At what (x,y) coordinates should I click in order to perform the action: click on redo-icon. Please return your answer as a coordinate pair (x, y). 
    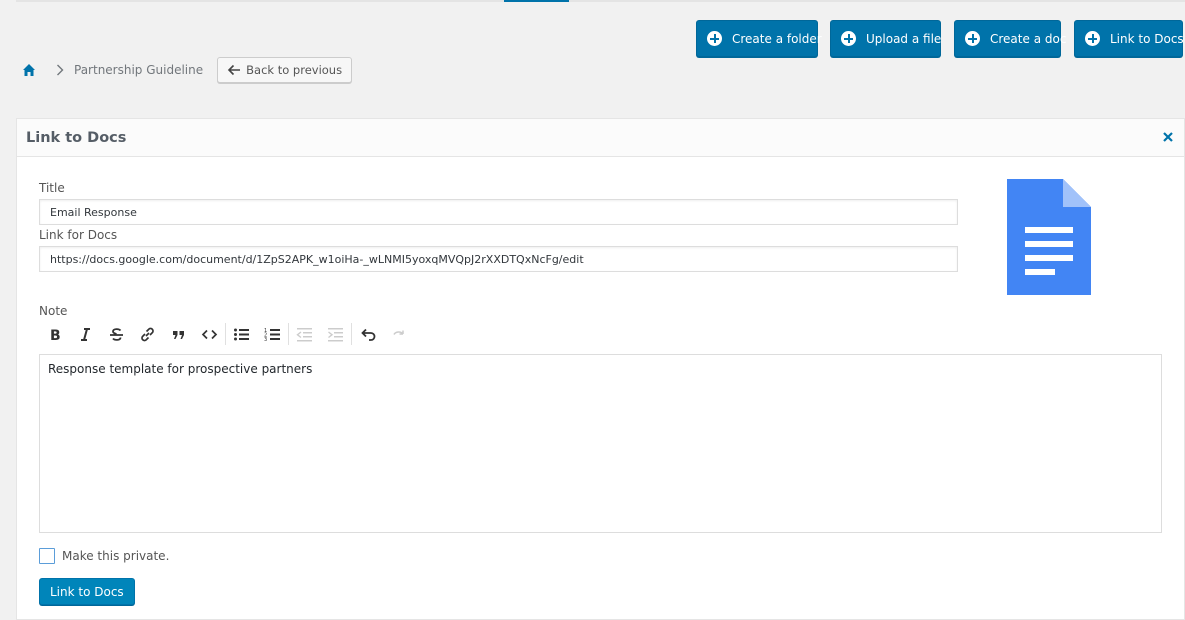
    Looking at the image, I should click on (398, 332).